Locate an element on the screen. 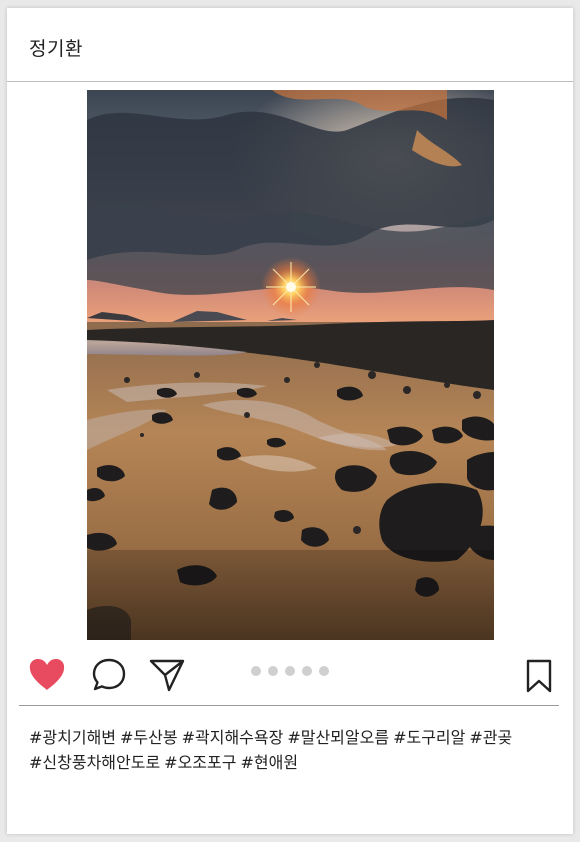 The width and height of the screenshot is (580, 842). bookmark-icon is located at coordinates (539, 676).